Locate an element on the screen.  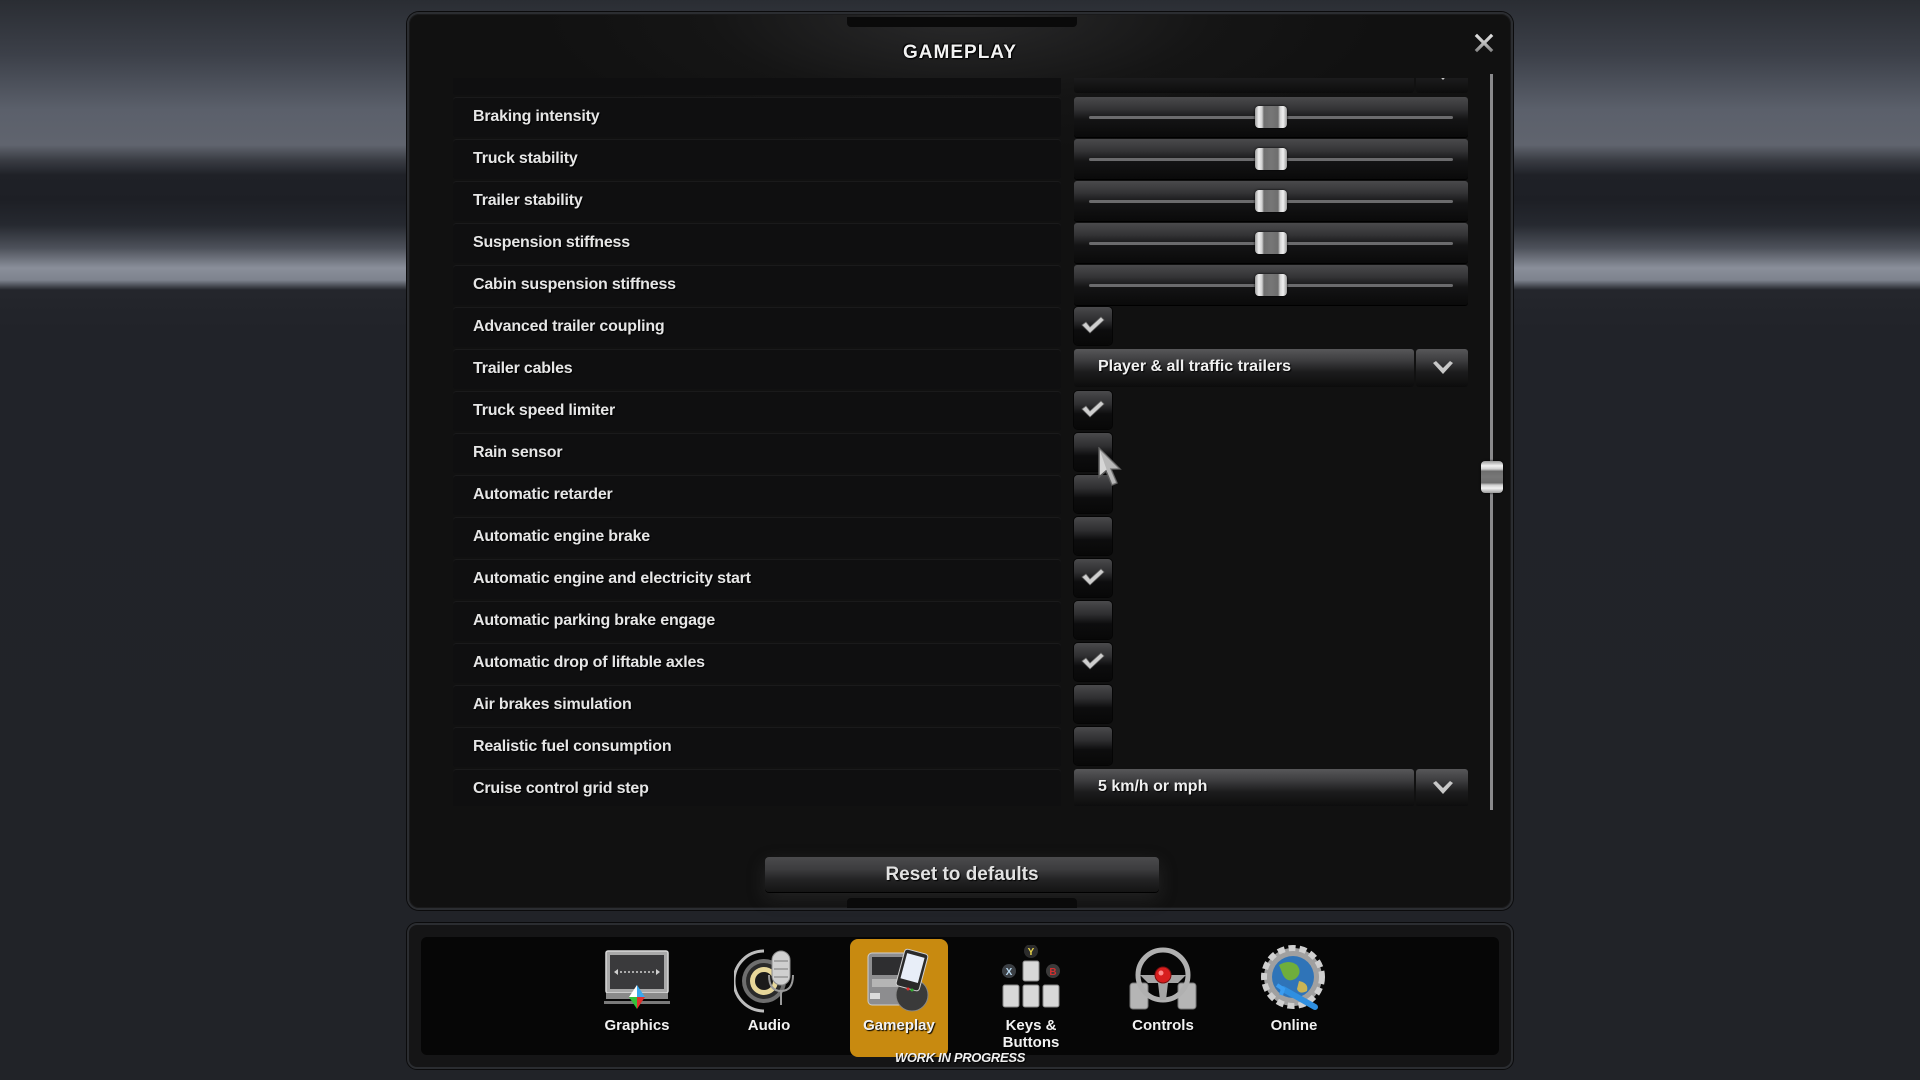
nav-label: Controls is located at coordinates (1163, 1025).